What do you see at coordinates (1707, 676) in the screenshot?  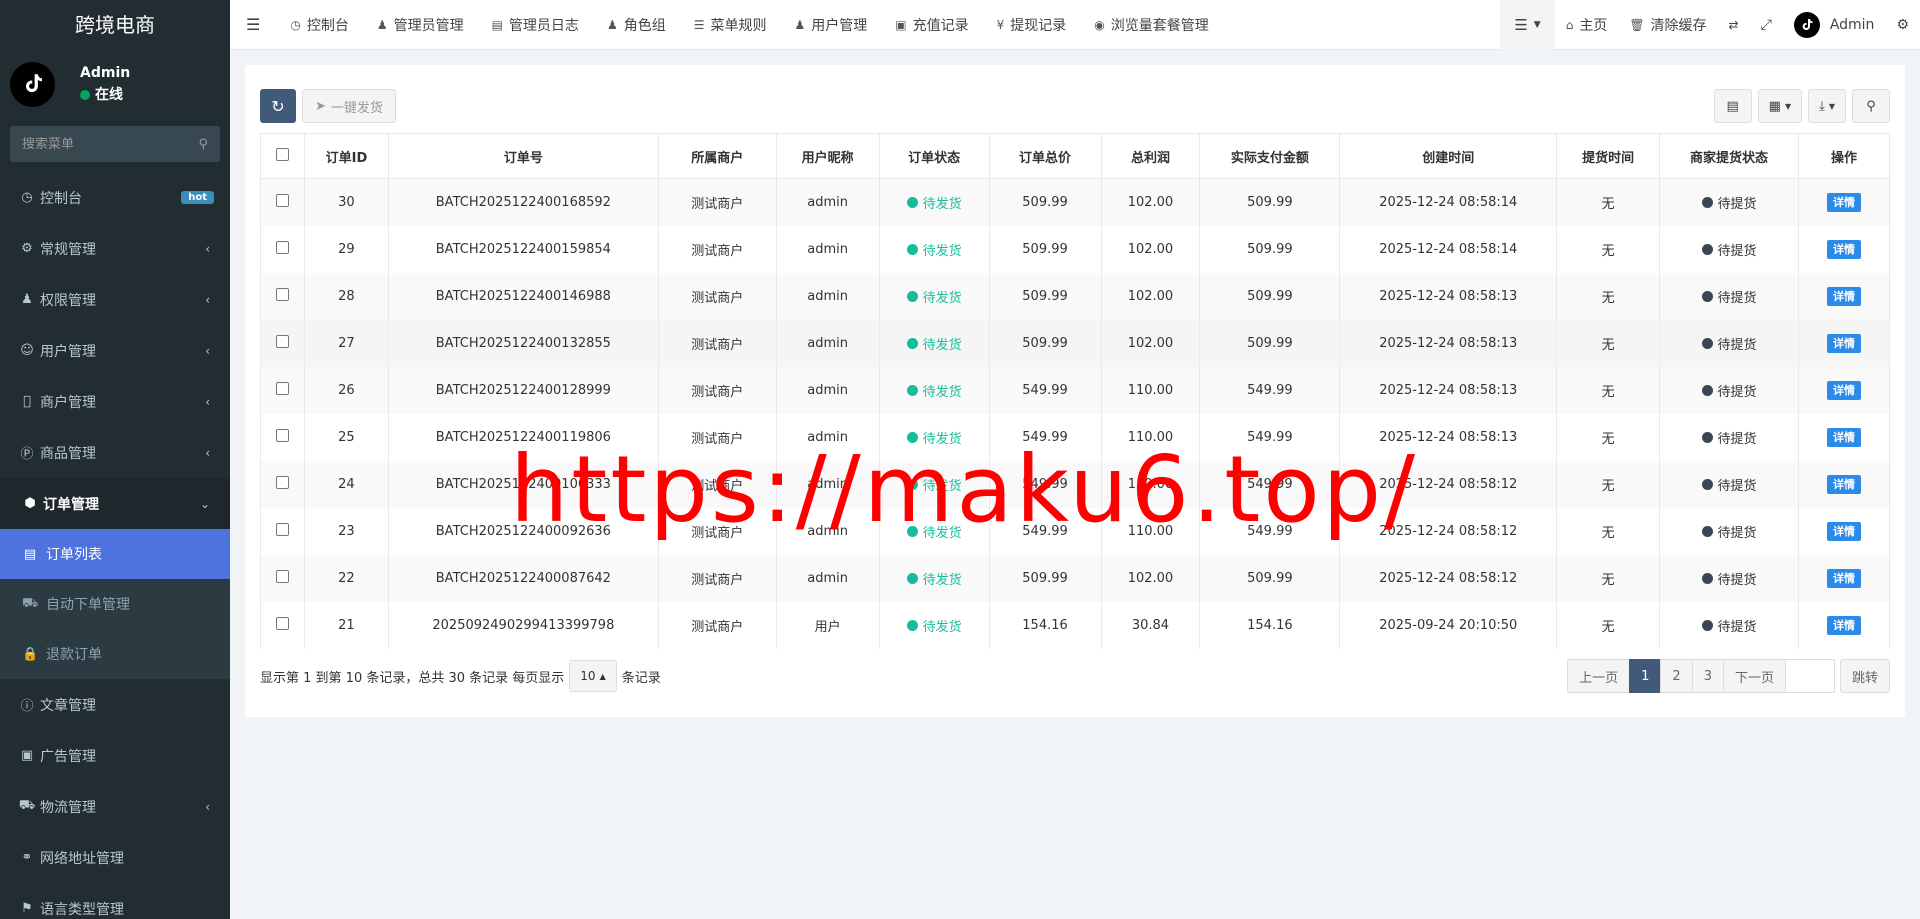 I see `page-3-button: 3` at bounding box center [1707, 676].